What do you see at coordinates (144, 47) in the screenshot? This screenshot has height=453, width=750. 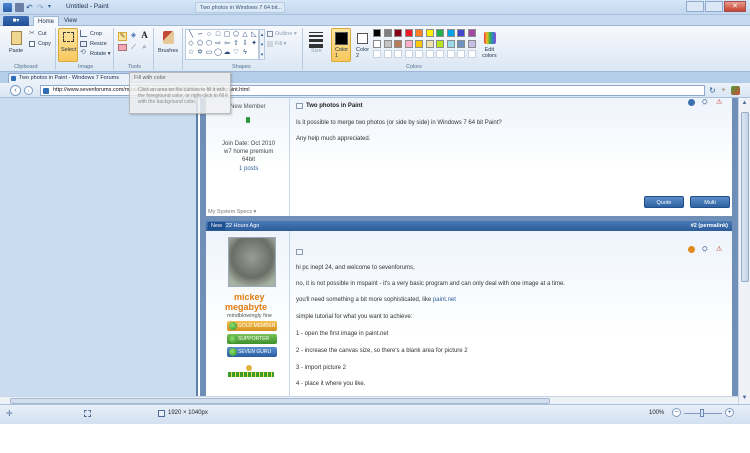 I see `magnifier-tool: ⌕` at bounding box center [144, 47].